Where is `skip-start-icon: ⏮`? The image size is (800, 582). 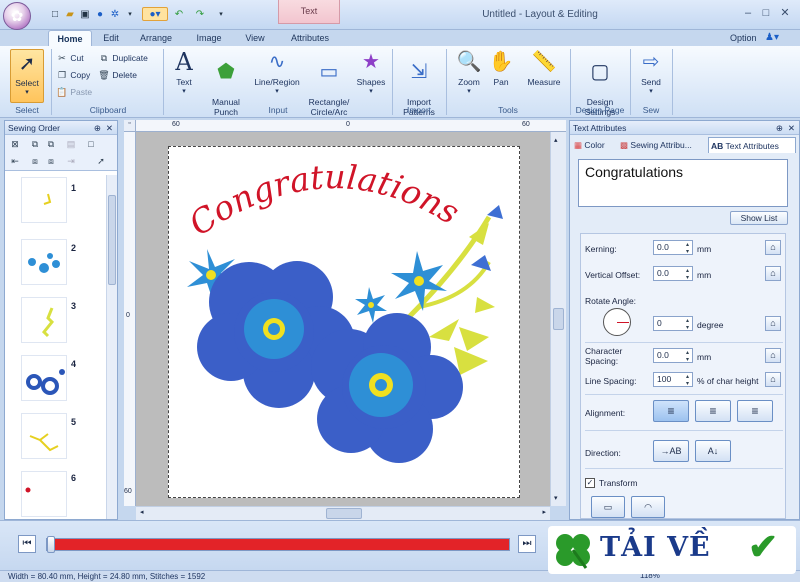 skip-start-icon: ⏮ is located at coordinates (27, 544).